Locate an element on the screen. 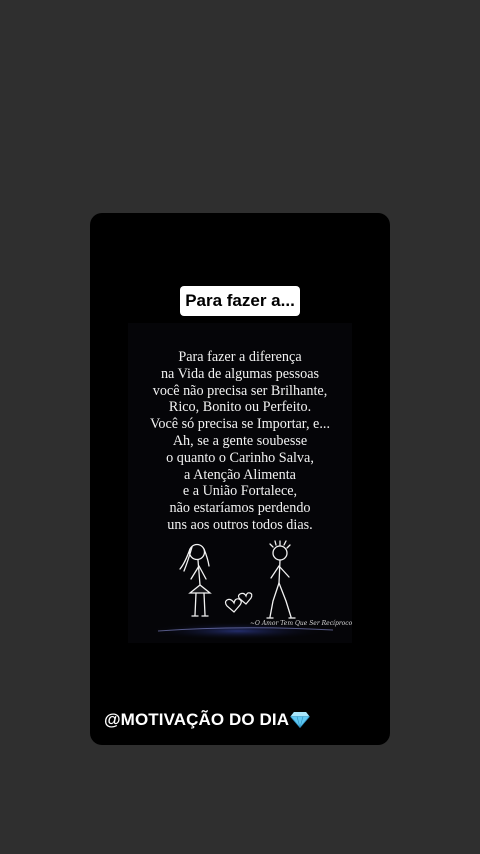 Image resolution: width=480 pixels, height=854 pixels. girl-figure is located at coordinates (195, 580).